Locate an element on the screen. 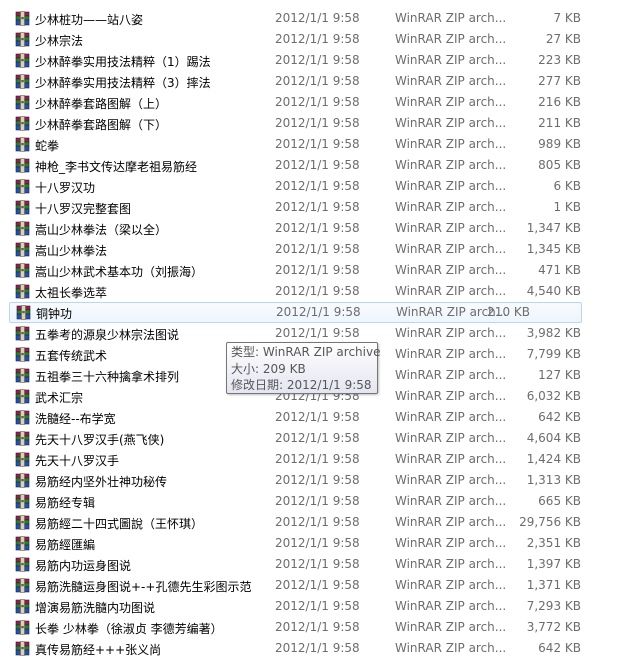  file-name: 十八罗汉完整套图 is located at coordinates (83, 209).